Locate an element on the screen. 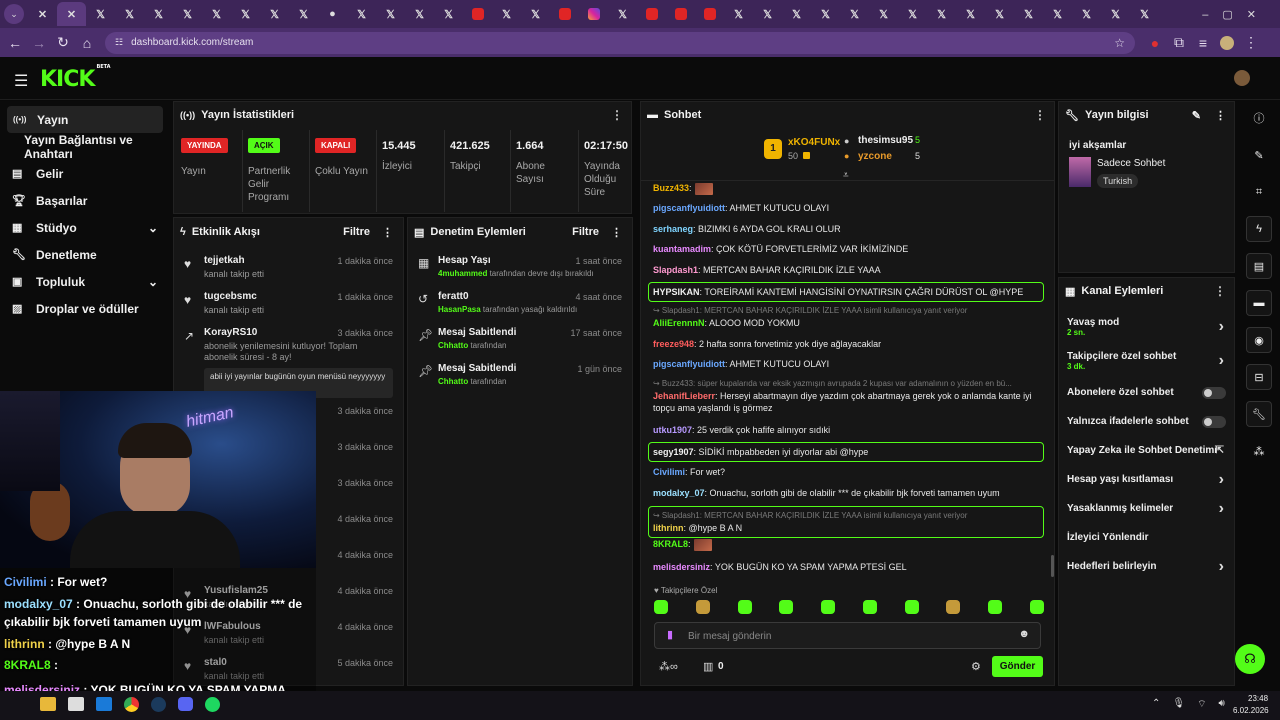 The height and width of the screenshot is (720, 1280). leader-2-name: thesimsu95 is located at coordinates (885, 140).